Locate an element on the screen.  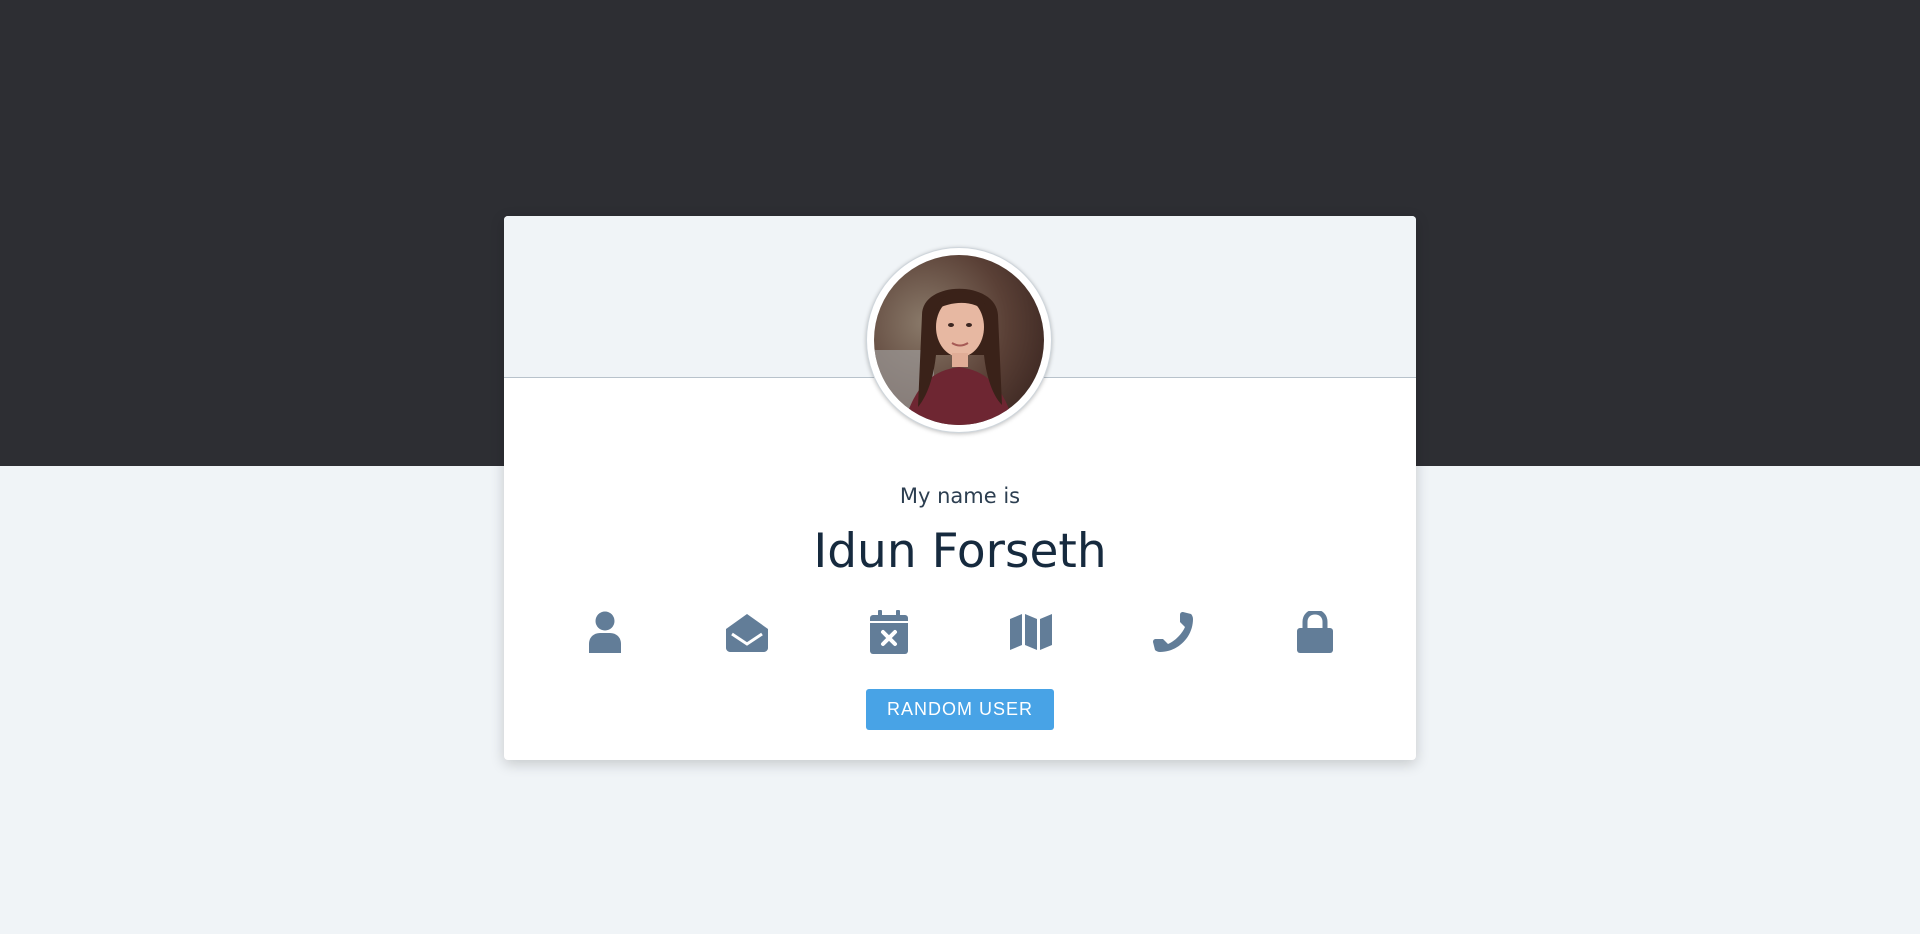
phone-icon is located at coordinates (1173, 632).